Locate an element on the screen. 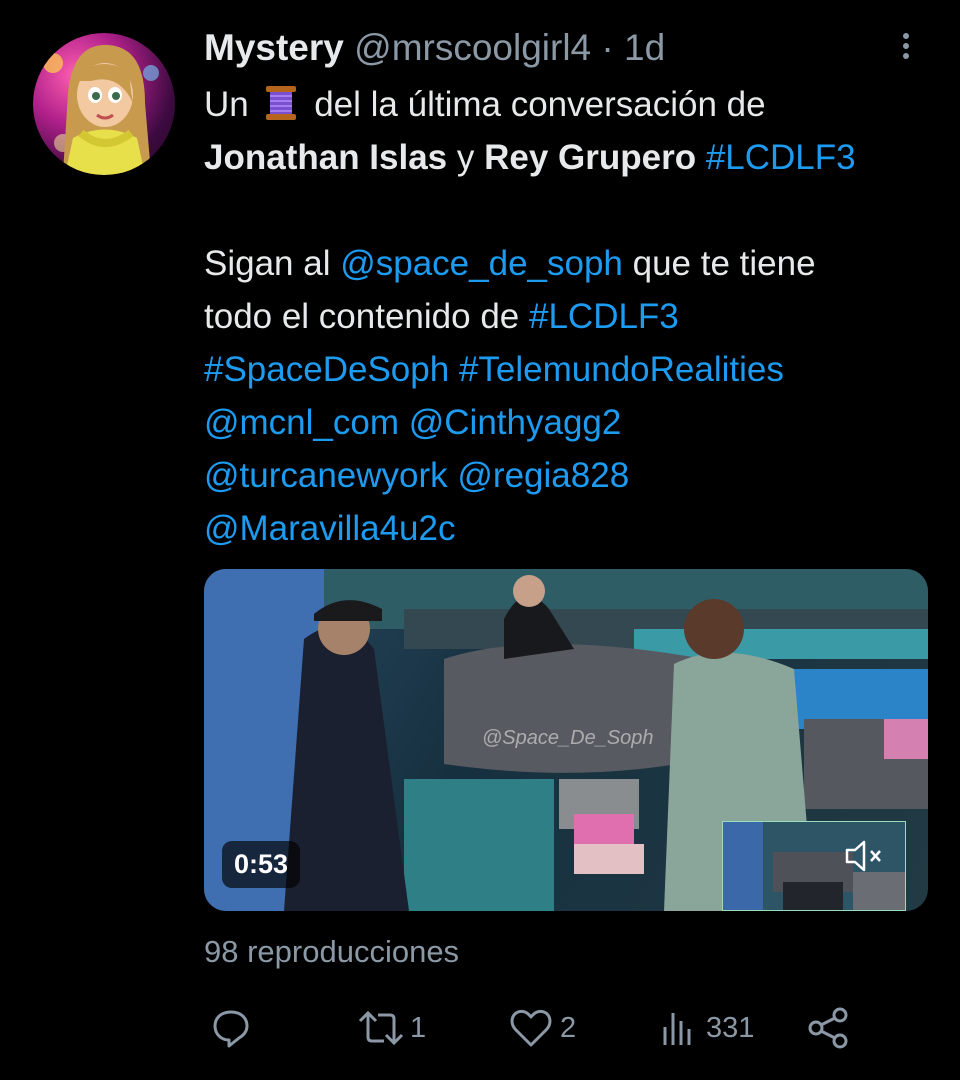 This screenshot has width=960, height=1080. like-button: 2 is located at coordinates (542, 1028).